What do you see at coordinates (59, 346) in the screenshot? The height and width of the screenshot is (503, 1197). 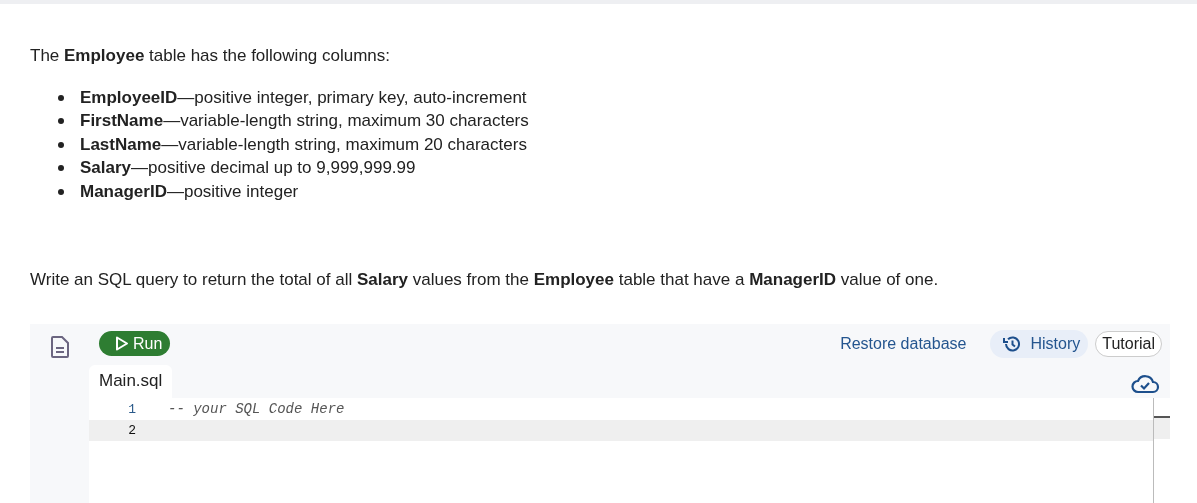 I see `document-icon` at bounding box center [59, 346].